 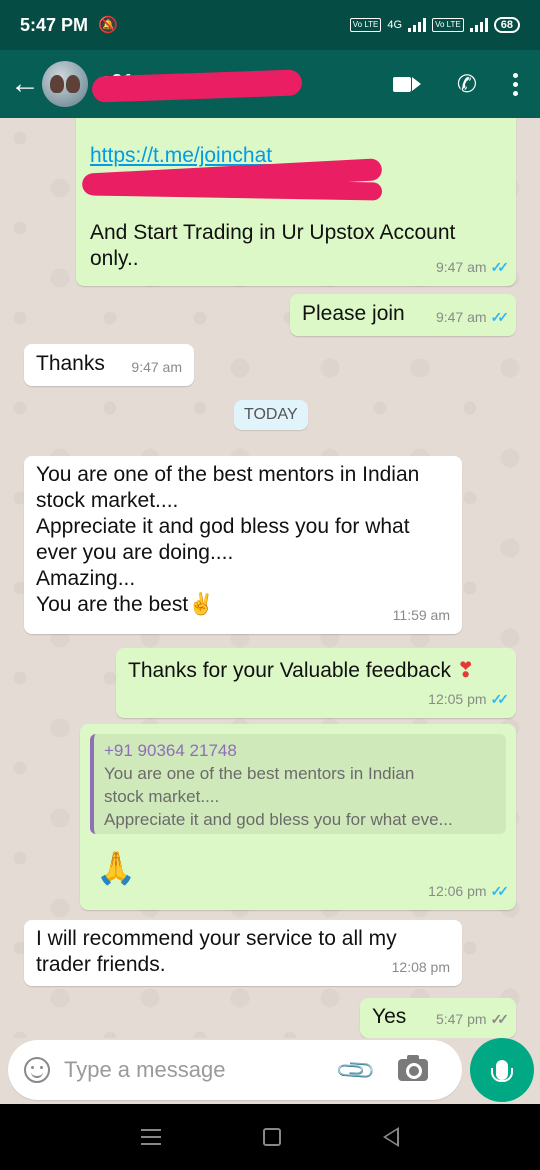 I want to click on message-text: Thanks for your Valuable feedback, so click(x=289, y=670).